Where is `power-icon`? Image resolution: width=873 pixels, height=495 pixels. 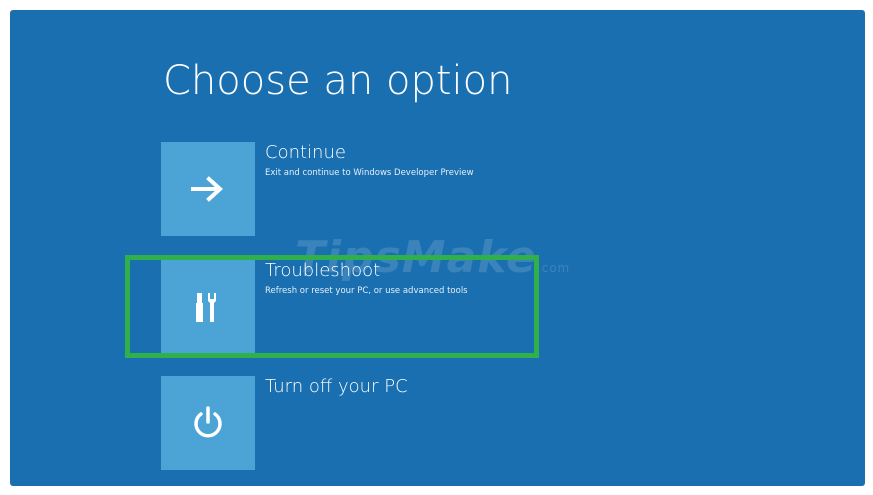 power-icon is located at coordinates (208, 422).